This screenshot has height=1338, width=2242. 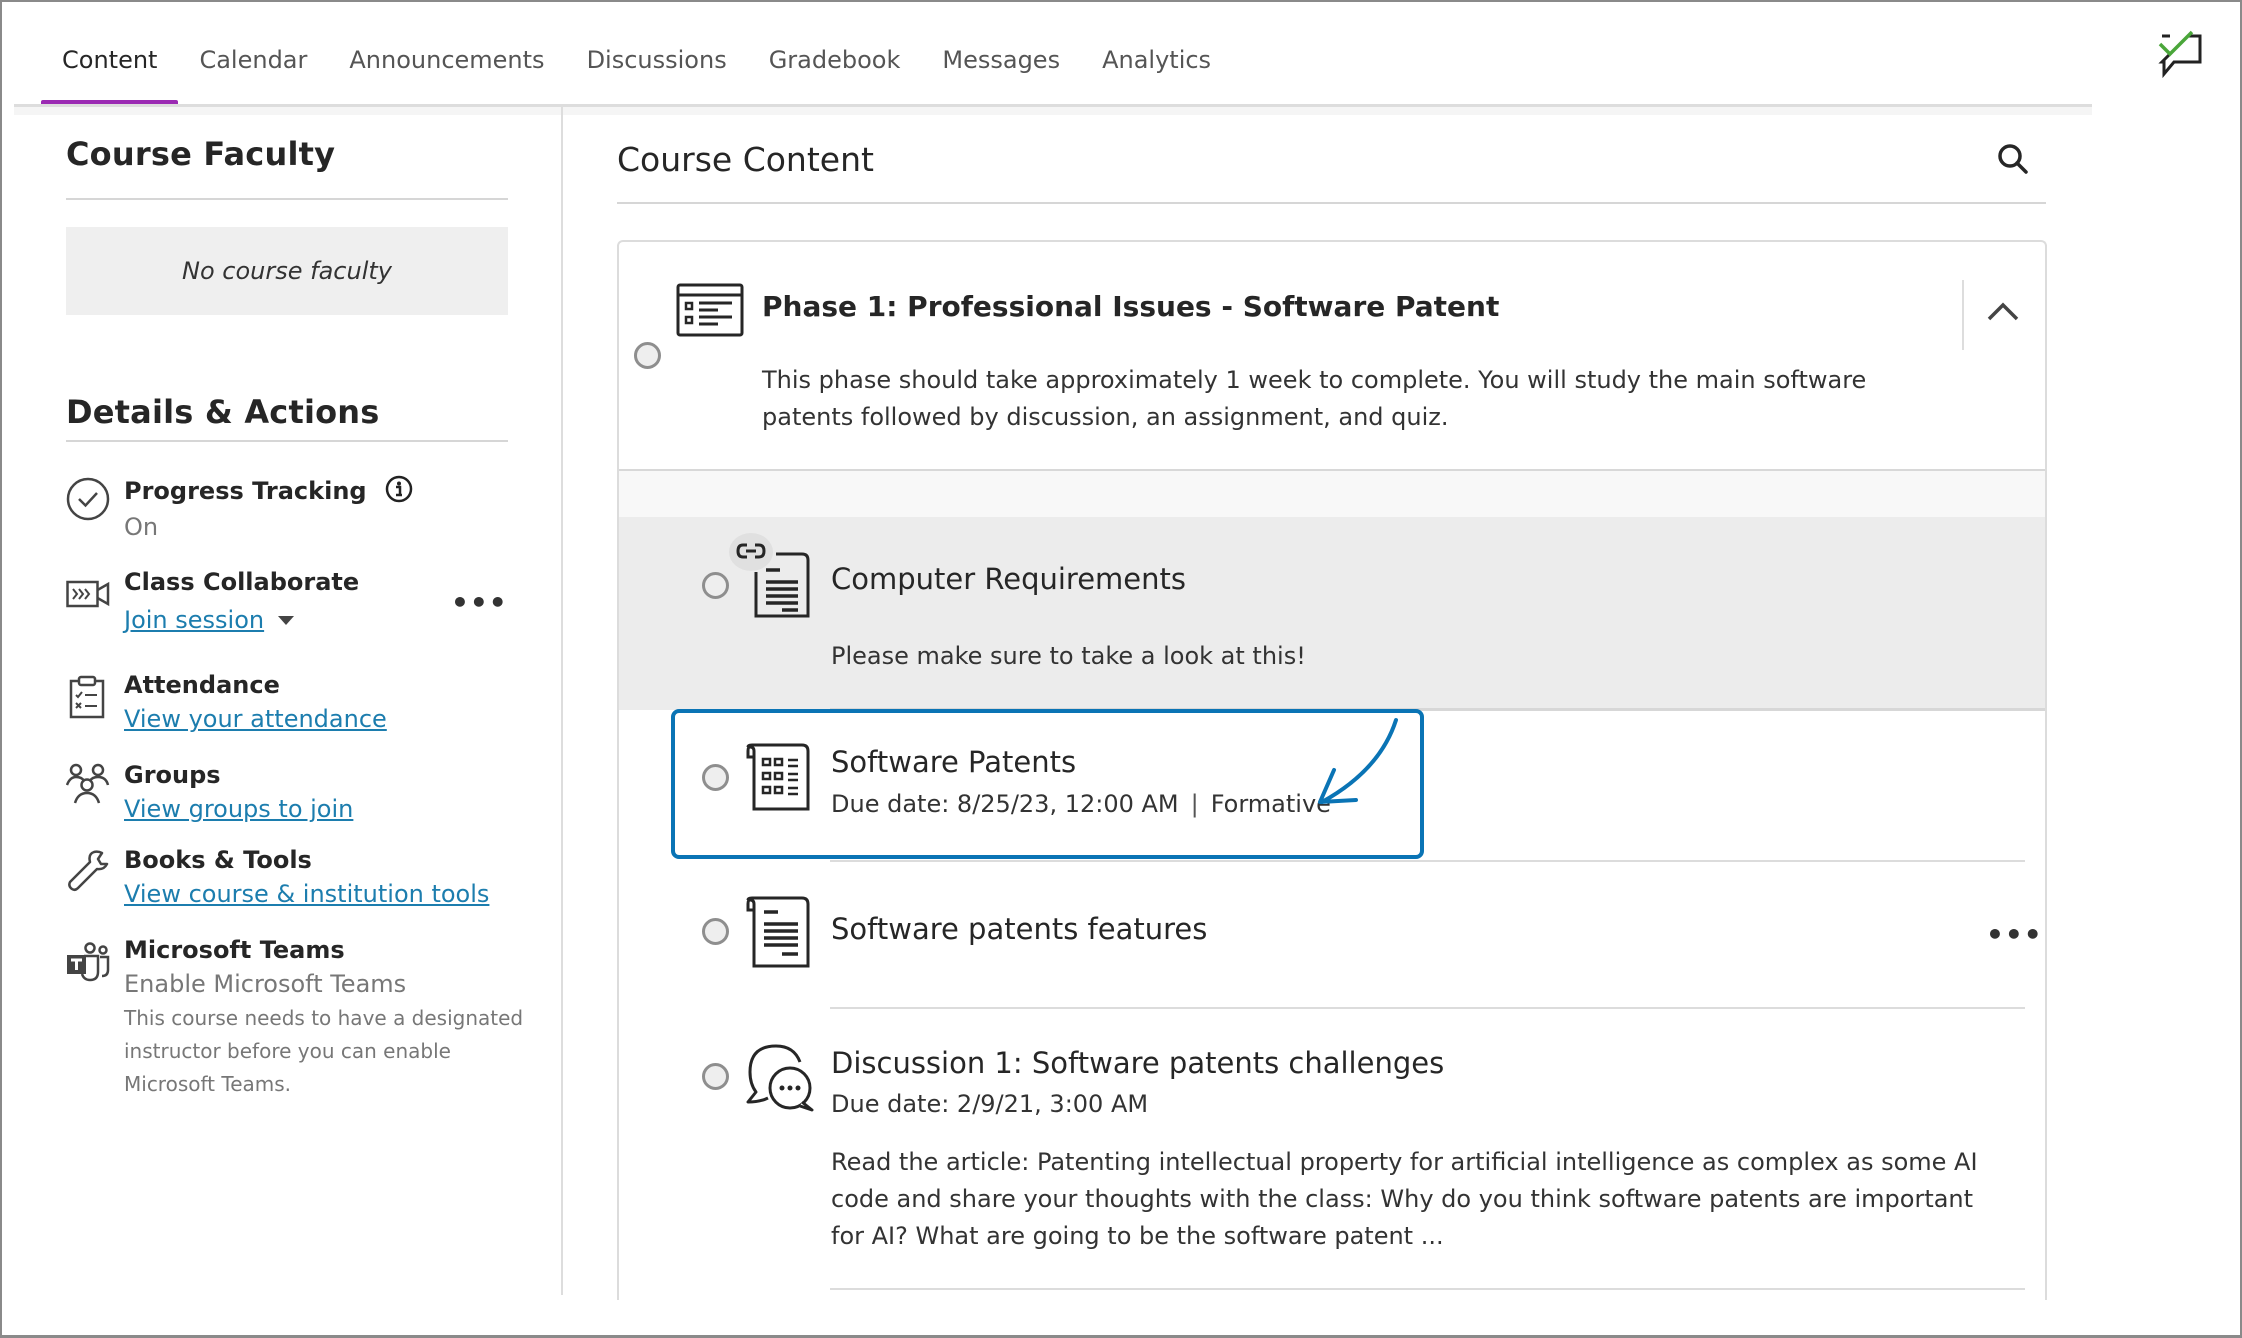 I want to click on join-session-dropdown-icon, so click(x=286, y=620).